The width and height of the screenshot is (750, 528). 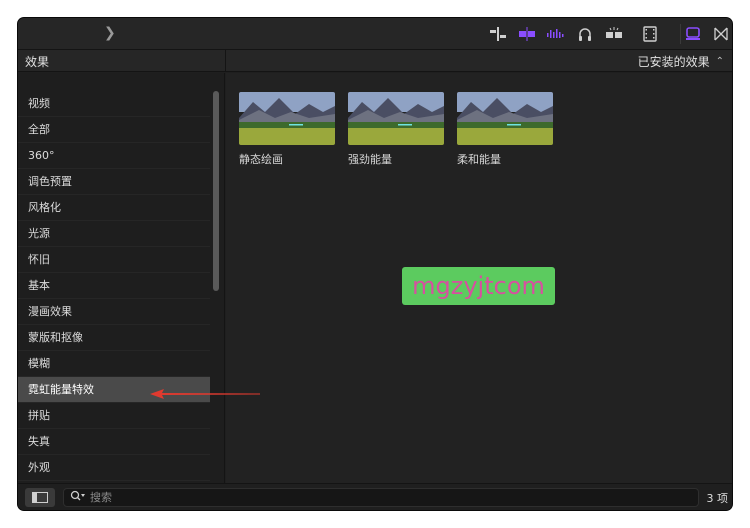 I want to click on category-label: 全部, so click(x=39, y=129).